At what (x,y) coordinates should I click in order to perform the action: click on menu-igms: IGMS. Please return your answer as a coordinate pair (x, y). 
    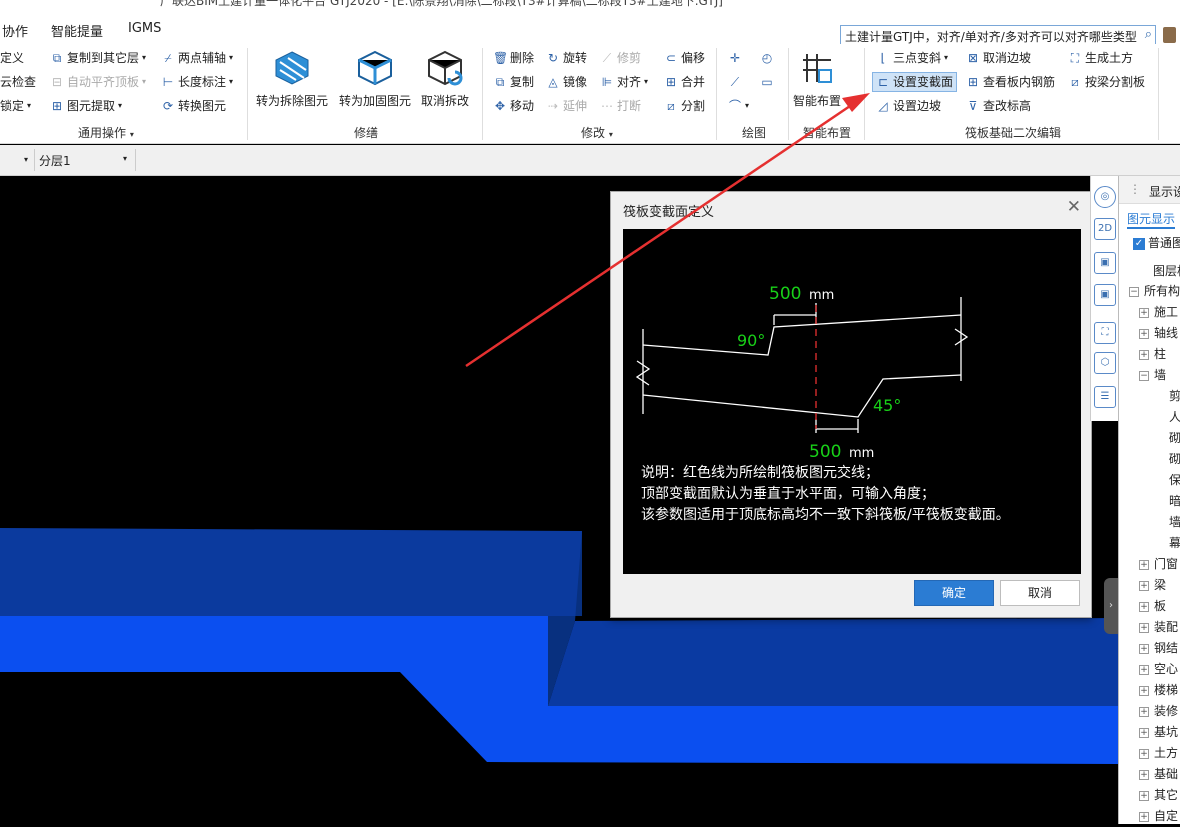
    Looking at the image, I should click on (144, 28).